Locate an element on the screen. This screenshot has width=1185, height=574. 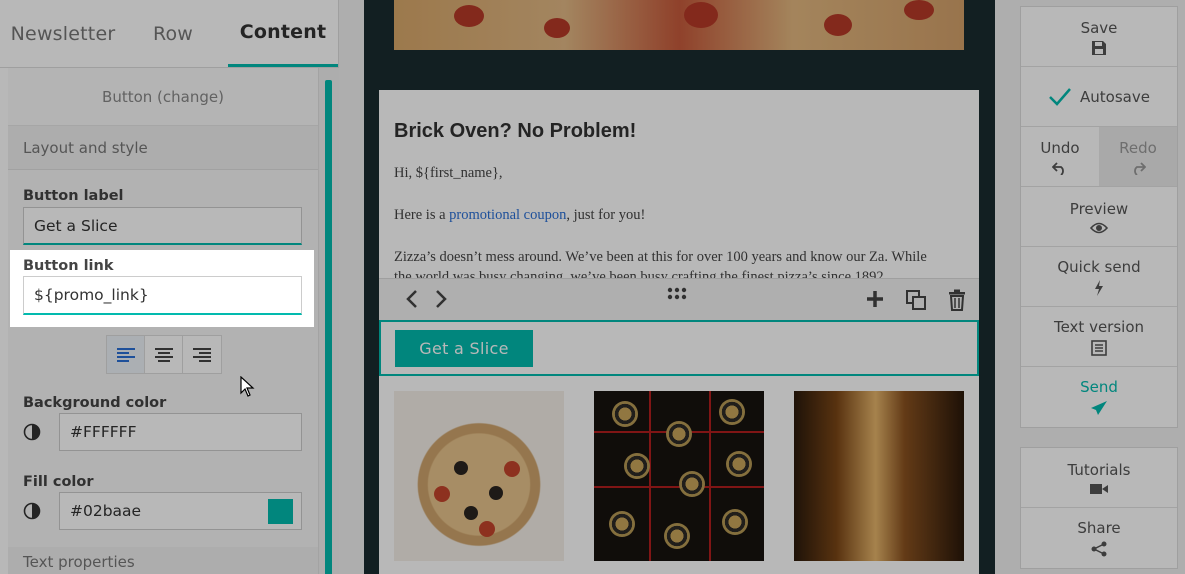
tutorials-label: Tutorials is located at coordinates (1099, 469).